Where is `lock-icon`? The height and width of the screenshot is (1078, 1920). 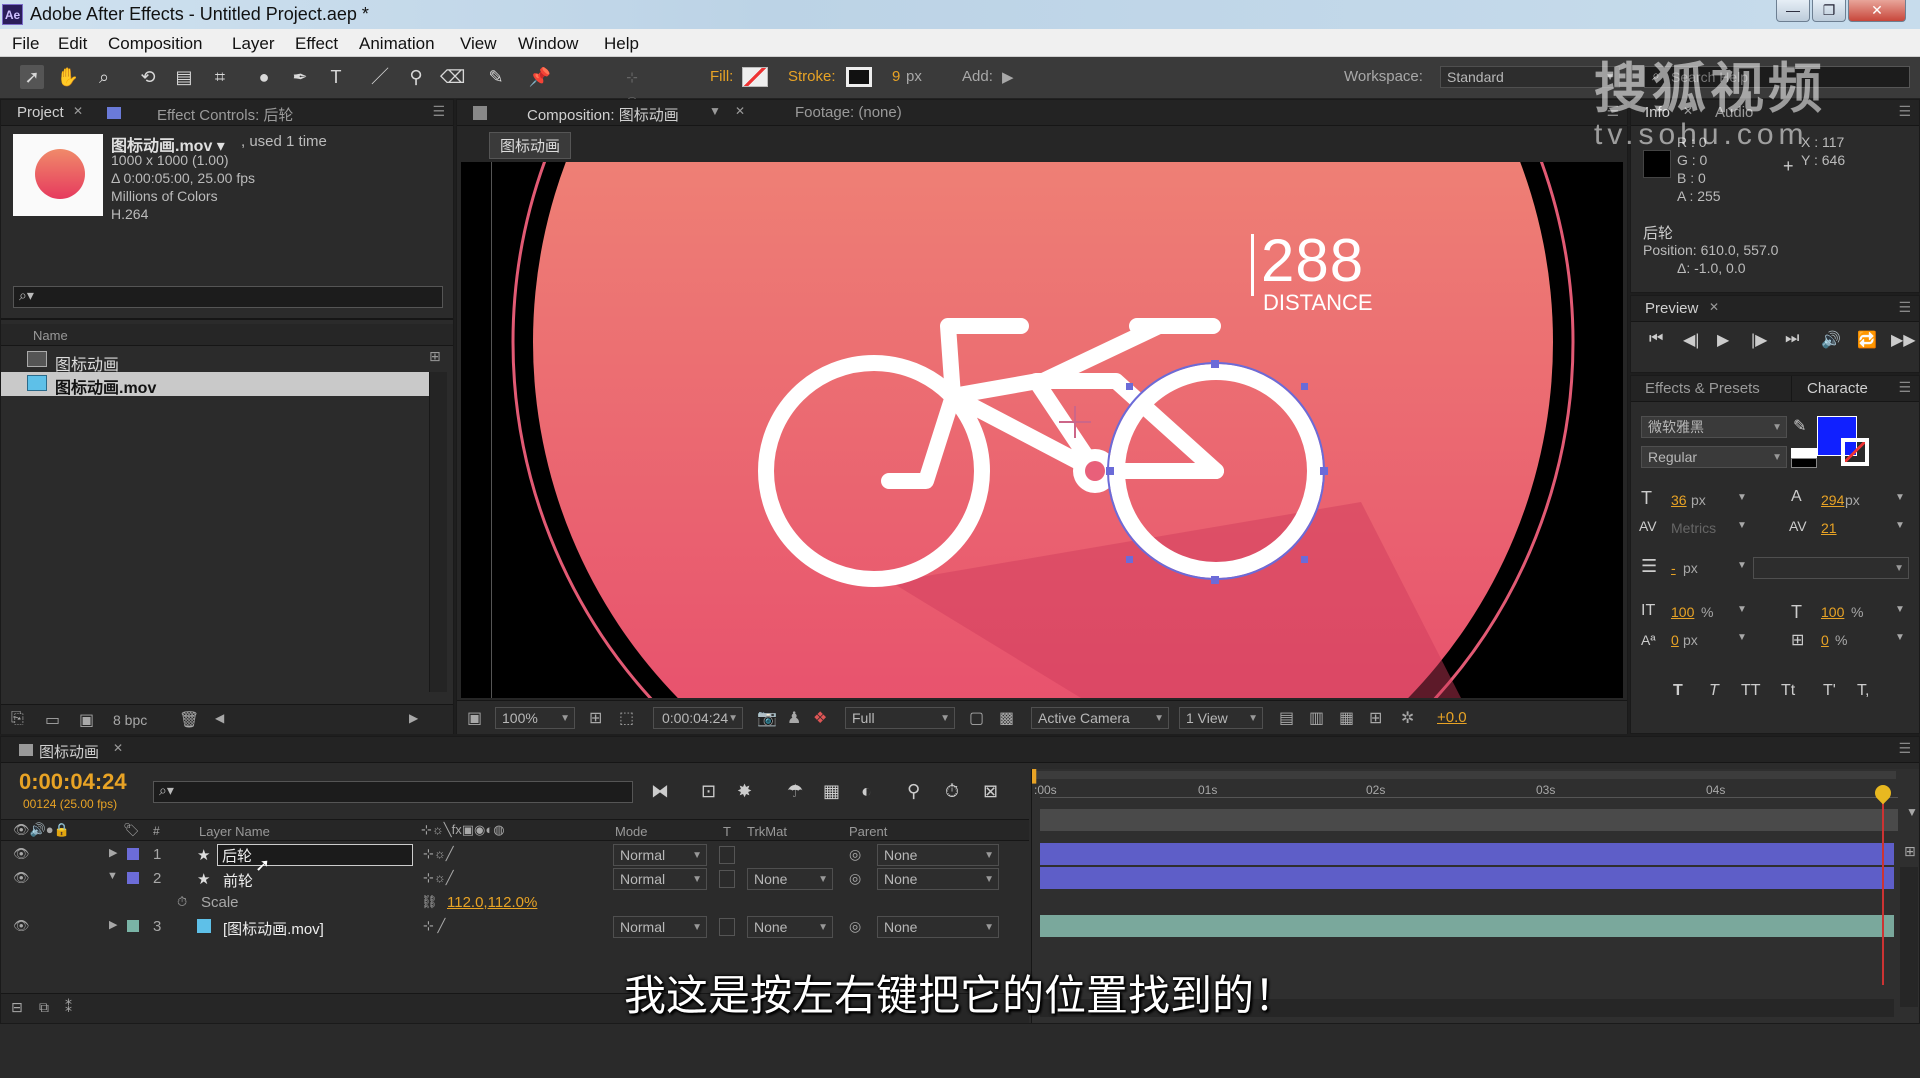 lock-icon is located at coordinates (480, 113).